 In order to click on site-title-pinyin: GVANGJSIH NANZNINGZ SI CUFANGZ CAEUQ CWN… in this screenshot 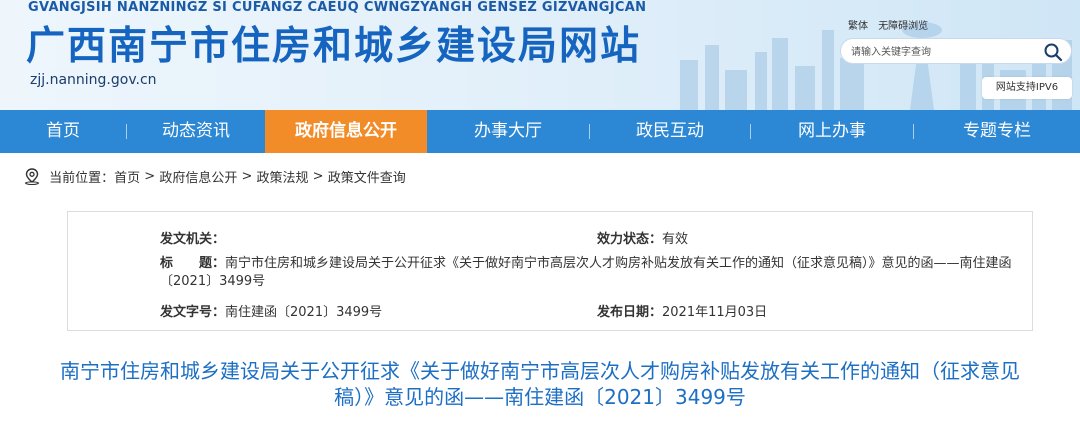, I will do `click(337, 7)`.